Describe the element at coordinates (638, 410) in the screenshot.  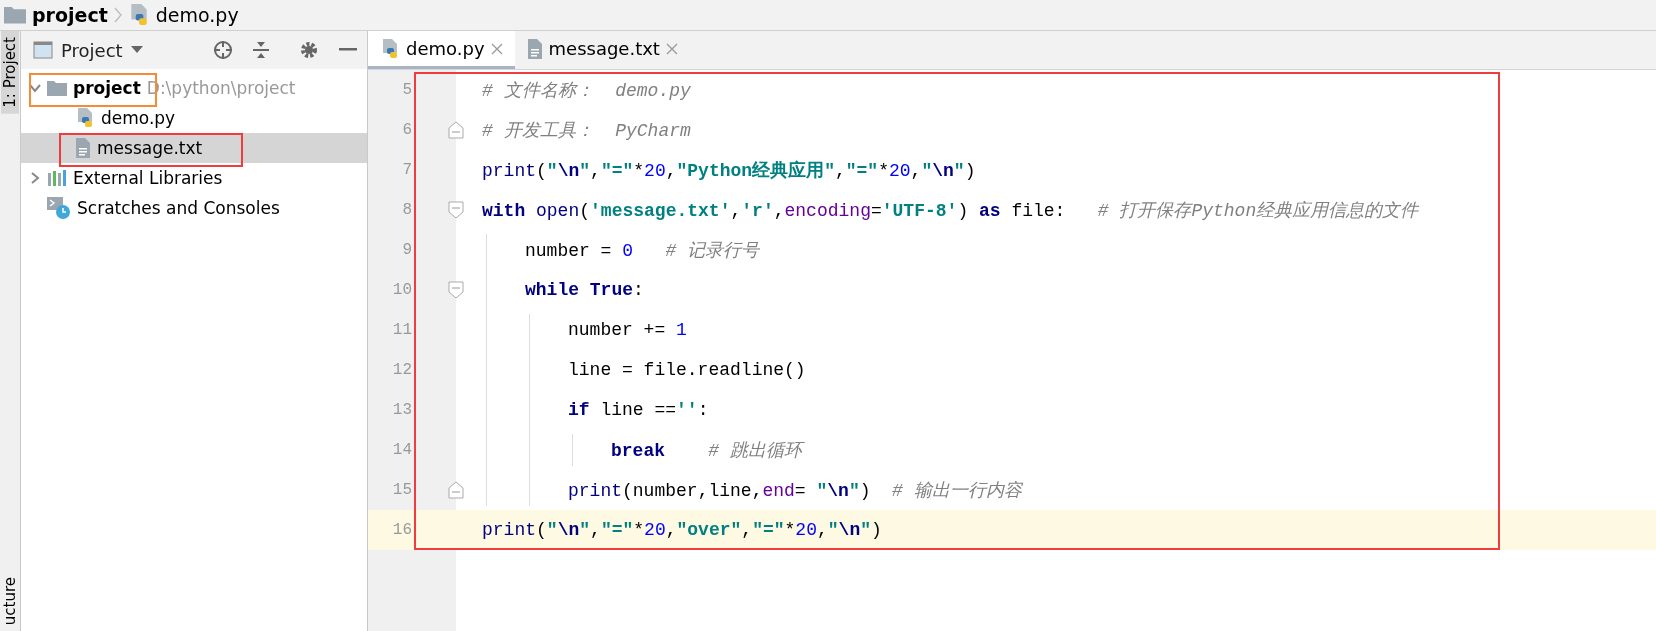
I see `code-line: if line =='':` at that location.